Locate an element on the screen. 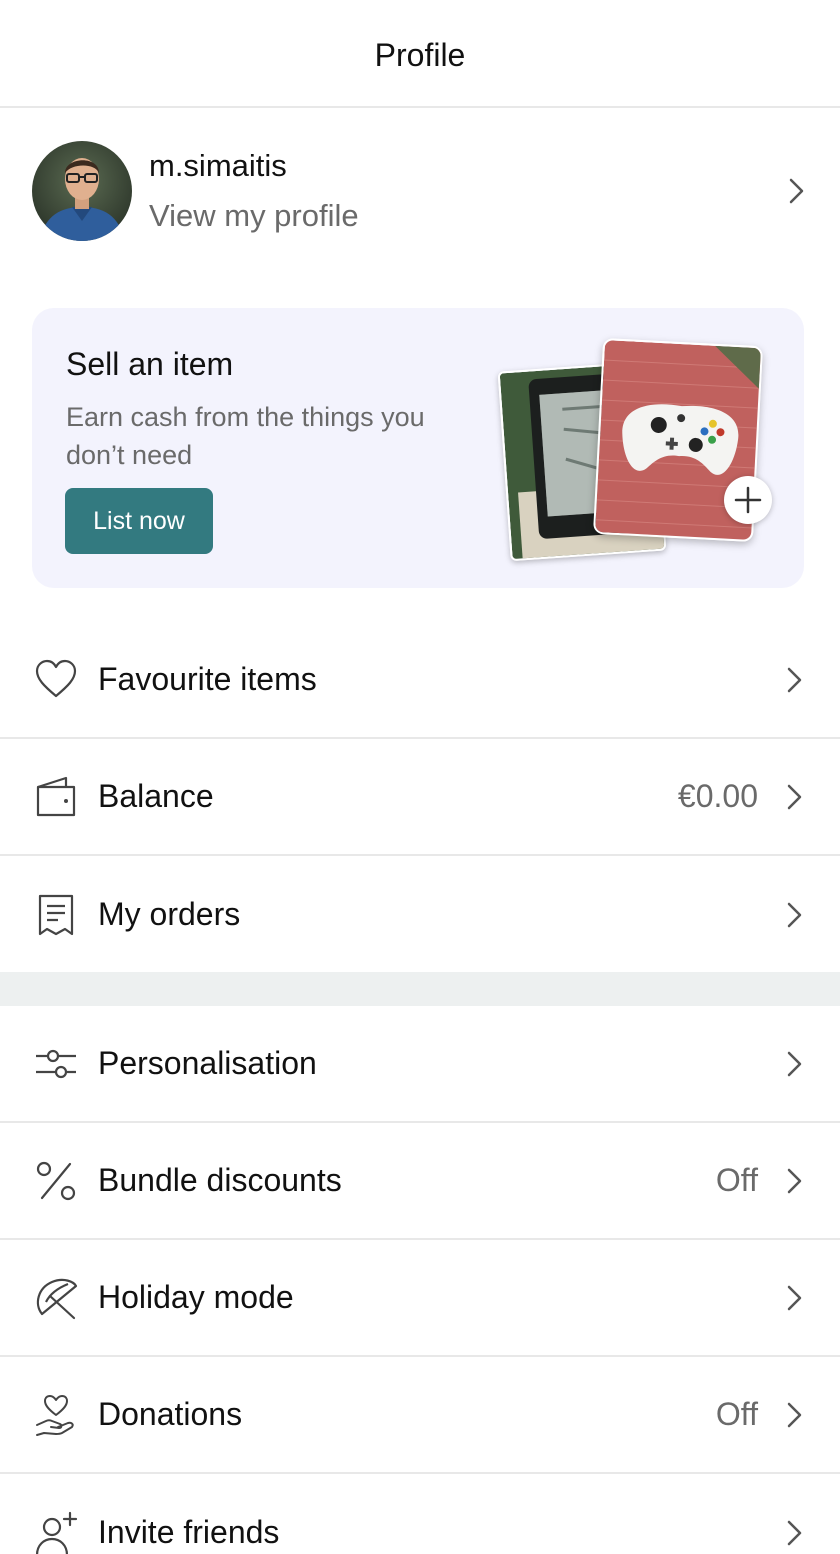 The height and width of the screenshot is (1554, 840). menu-item-personalisation: Personalisation is located at coordinates (420, 1064).